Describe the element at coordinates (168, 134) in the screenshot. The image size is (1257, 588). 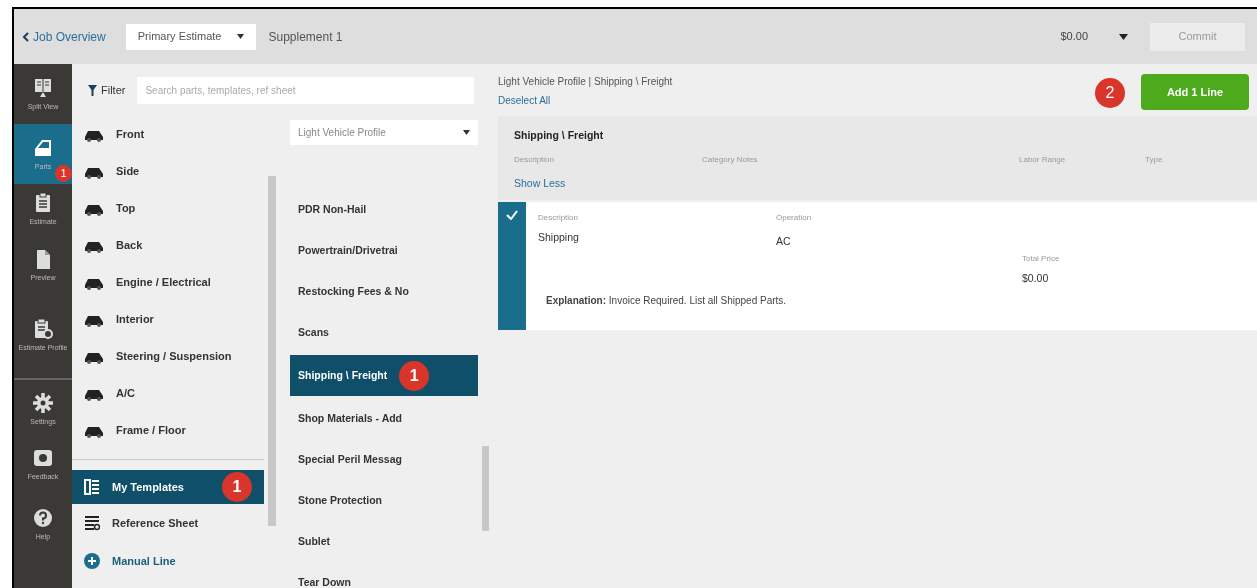
I see `category-item: Front` at that location.